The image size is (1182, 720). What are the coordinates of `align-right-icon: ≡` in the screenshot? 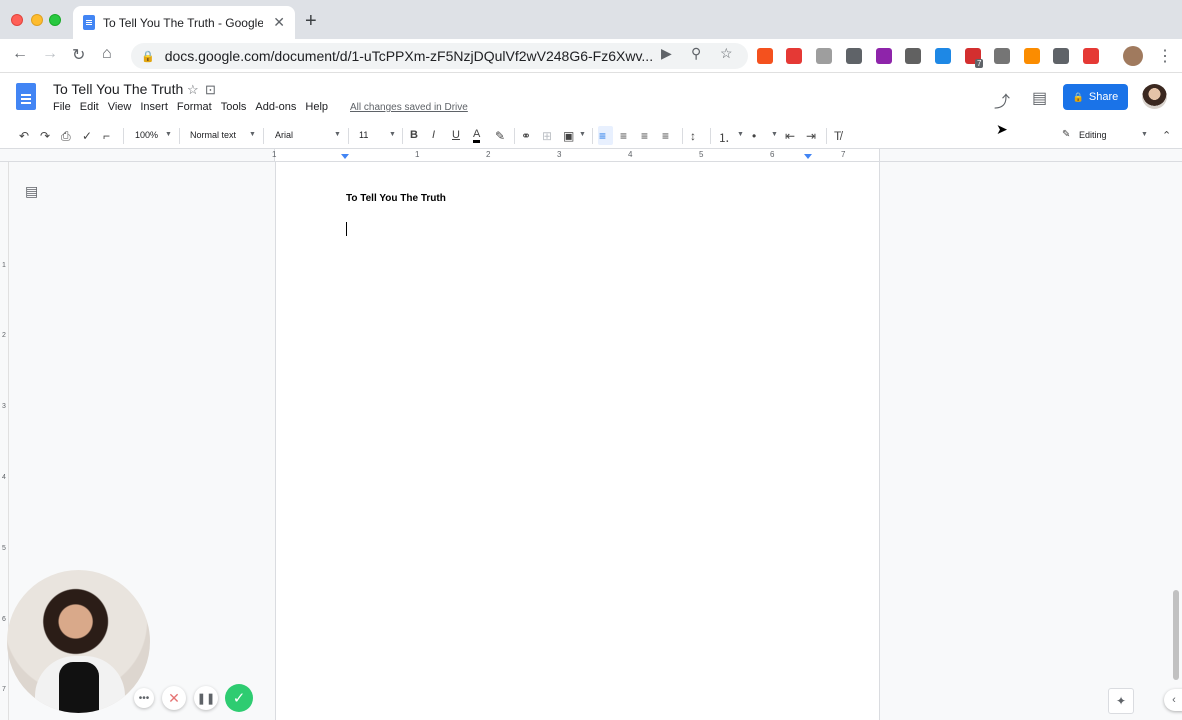 It's located at (644, 136).